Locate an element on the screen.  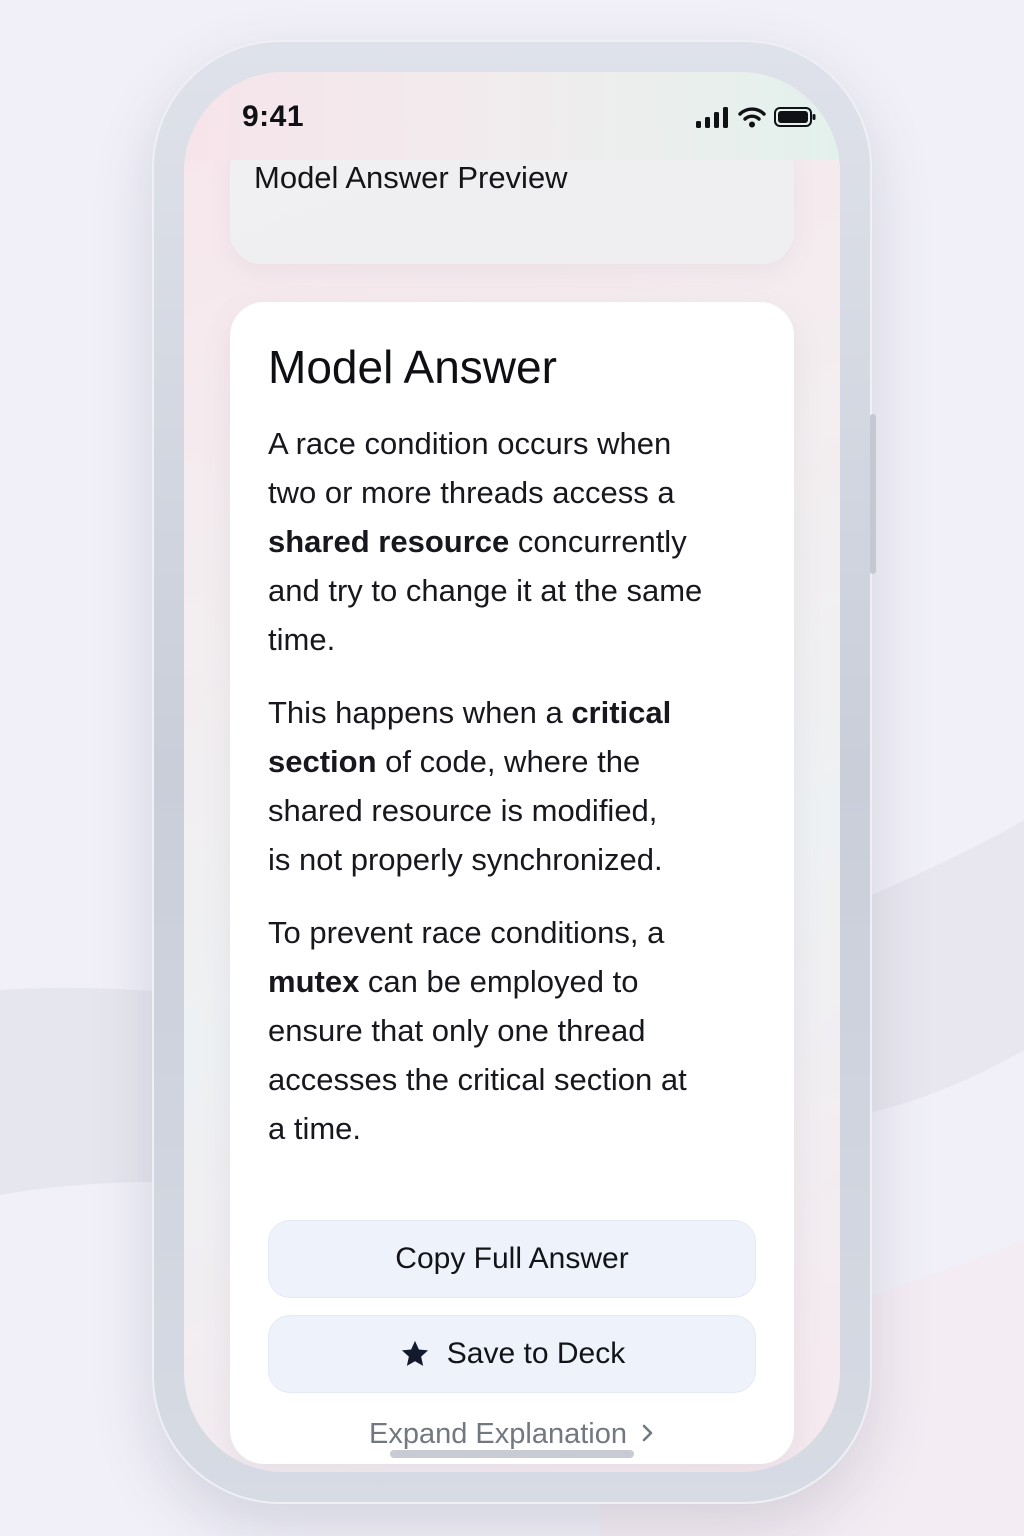
text-line: accesses the critical section at is located at coordinates (477, 1079).